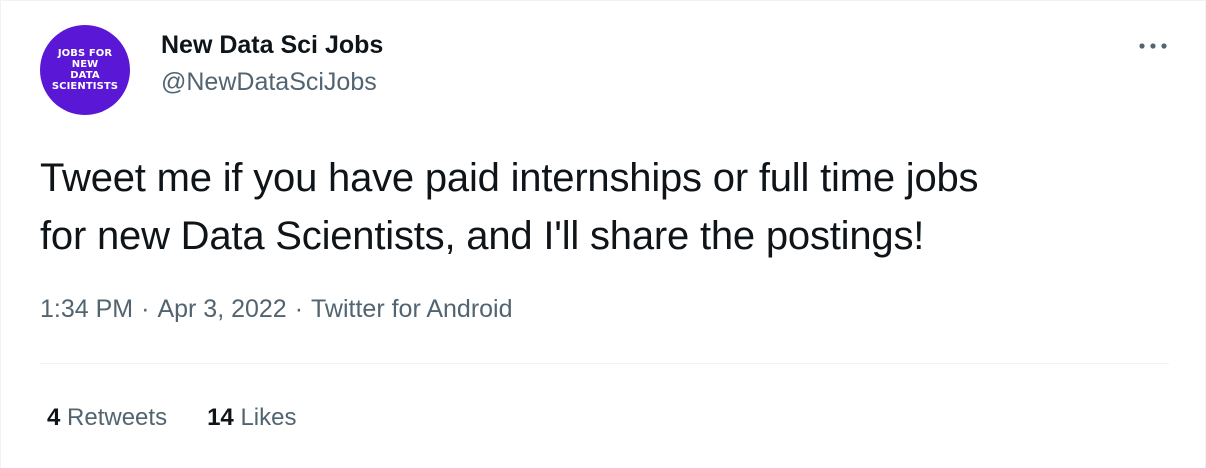 The image size is (1206, 468). I want to click on tweet-time: 1:34 PM, so click(86, 309).